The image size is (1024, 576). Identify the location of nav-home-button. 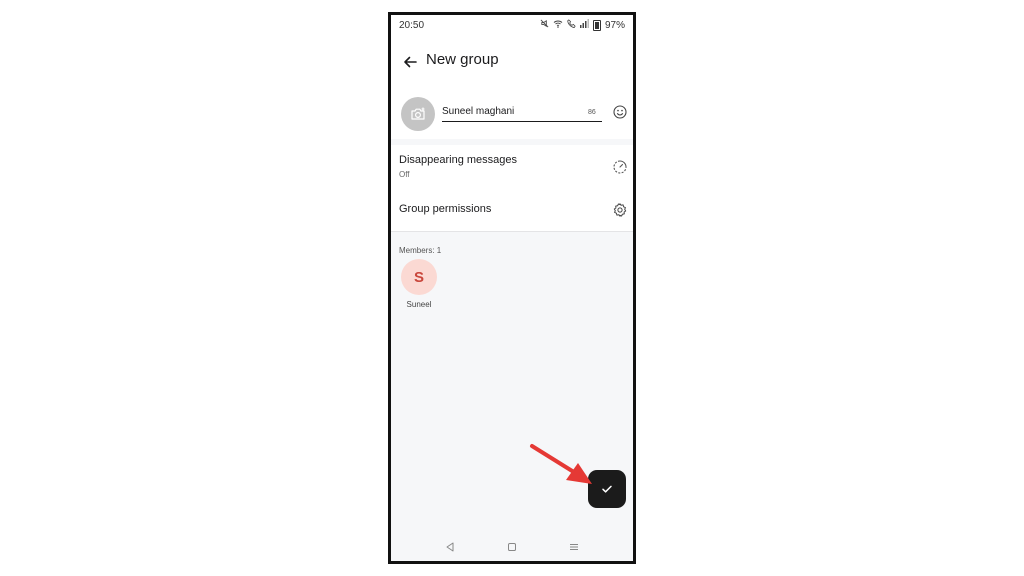
(512, 547).